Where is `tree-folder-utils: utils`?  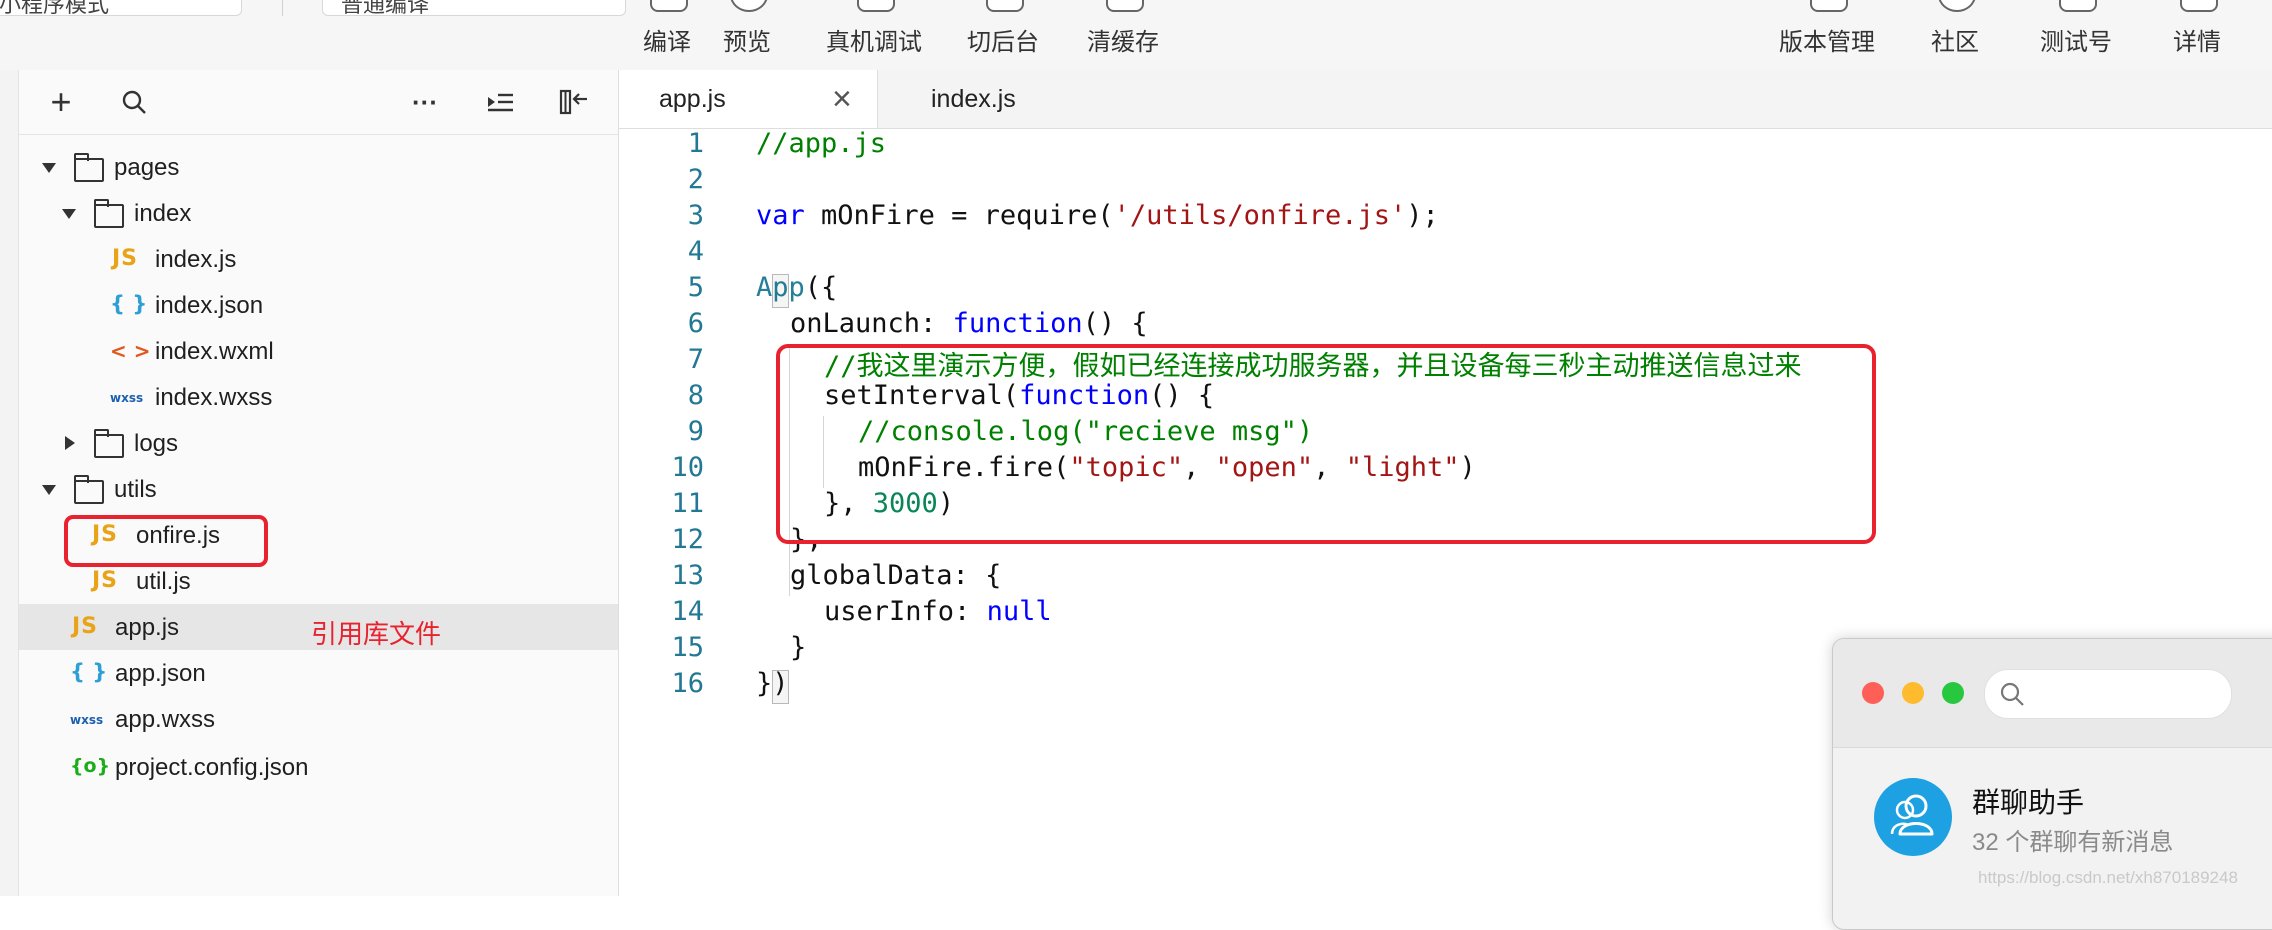 tree-folder-utils: utils is located at coordinates (318, 489).